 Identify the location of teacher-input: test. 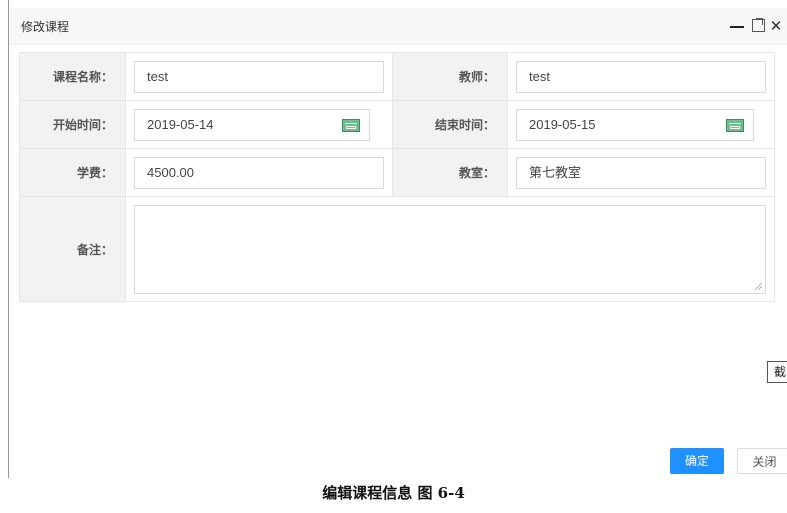
(641, 76).